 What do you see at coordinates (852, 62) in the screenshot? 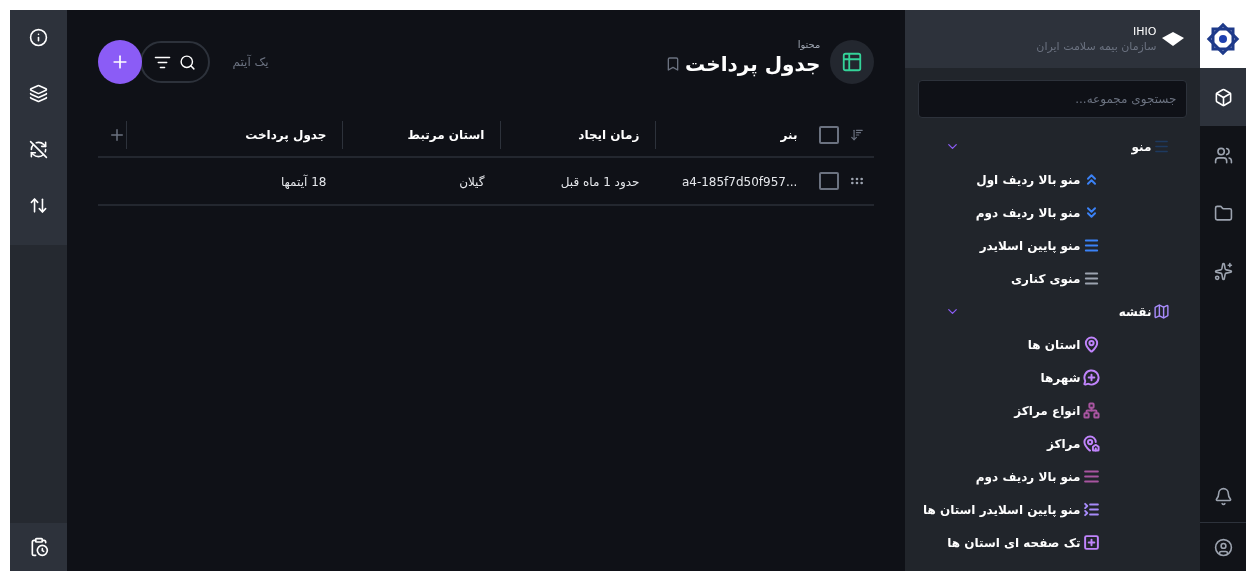
I see `table-icon` at bounding box center [852, 62].